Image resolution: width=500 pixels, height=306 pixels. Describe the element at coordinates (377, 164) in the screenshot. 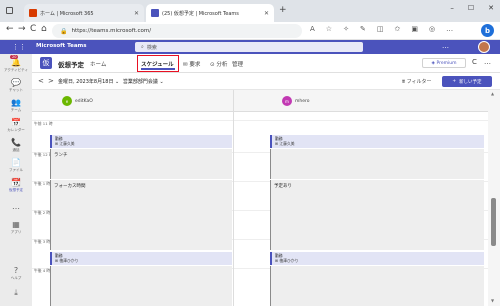

I see `open-block` at that location.